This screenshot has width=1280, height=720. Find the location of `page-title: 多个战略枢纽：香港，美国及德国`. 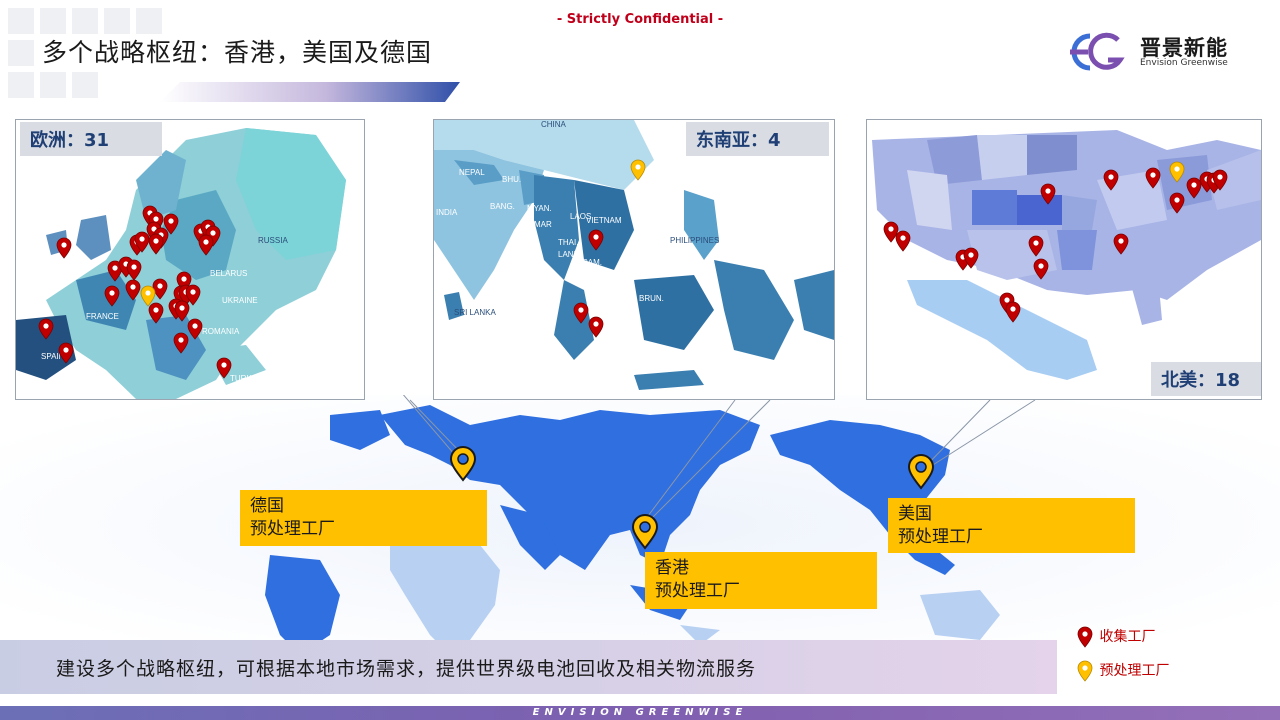

page-title: 多个战略枢纽：香港，美国及德国 is located at coordinates (237, 52).